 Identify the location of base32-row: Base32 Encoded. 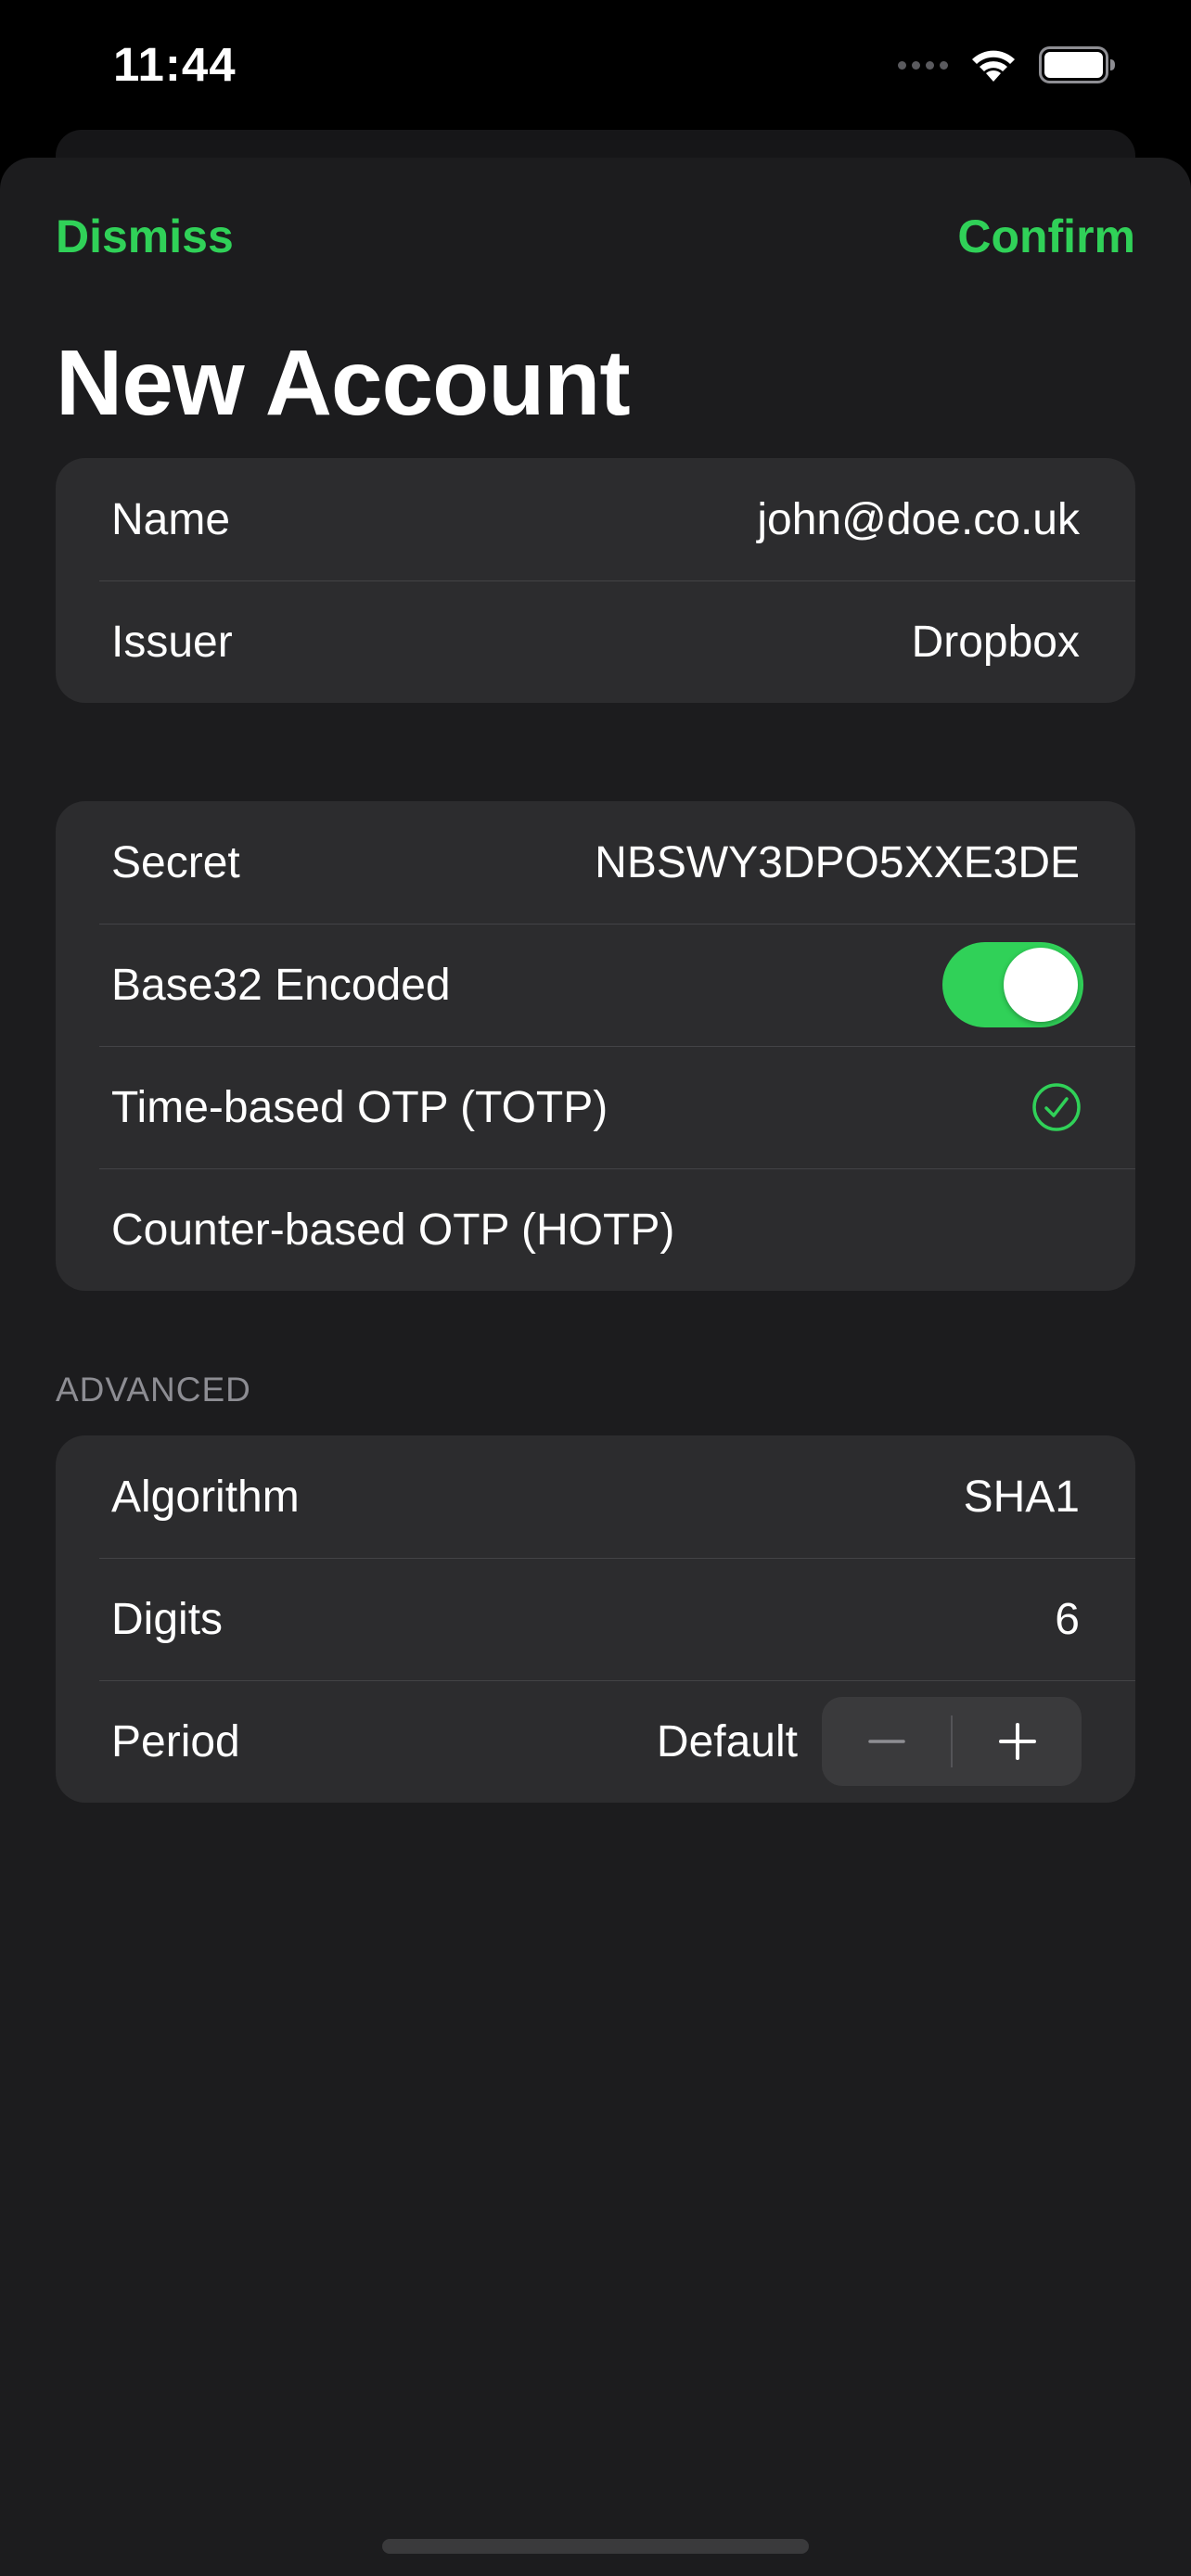
(595, 985).